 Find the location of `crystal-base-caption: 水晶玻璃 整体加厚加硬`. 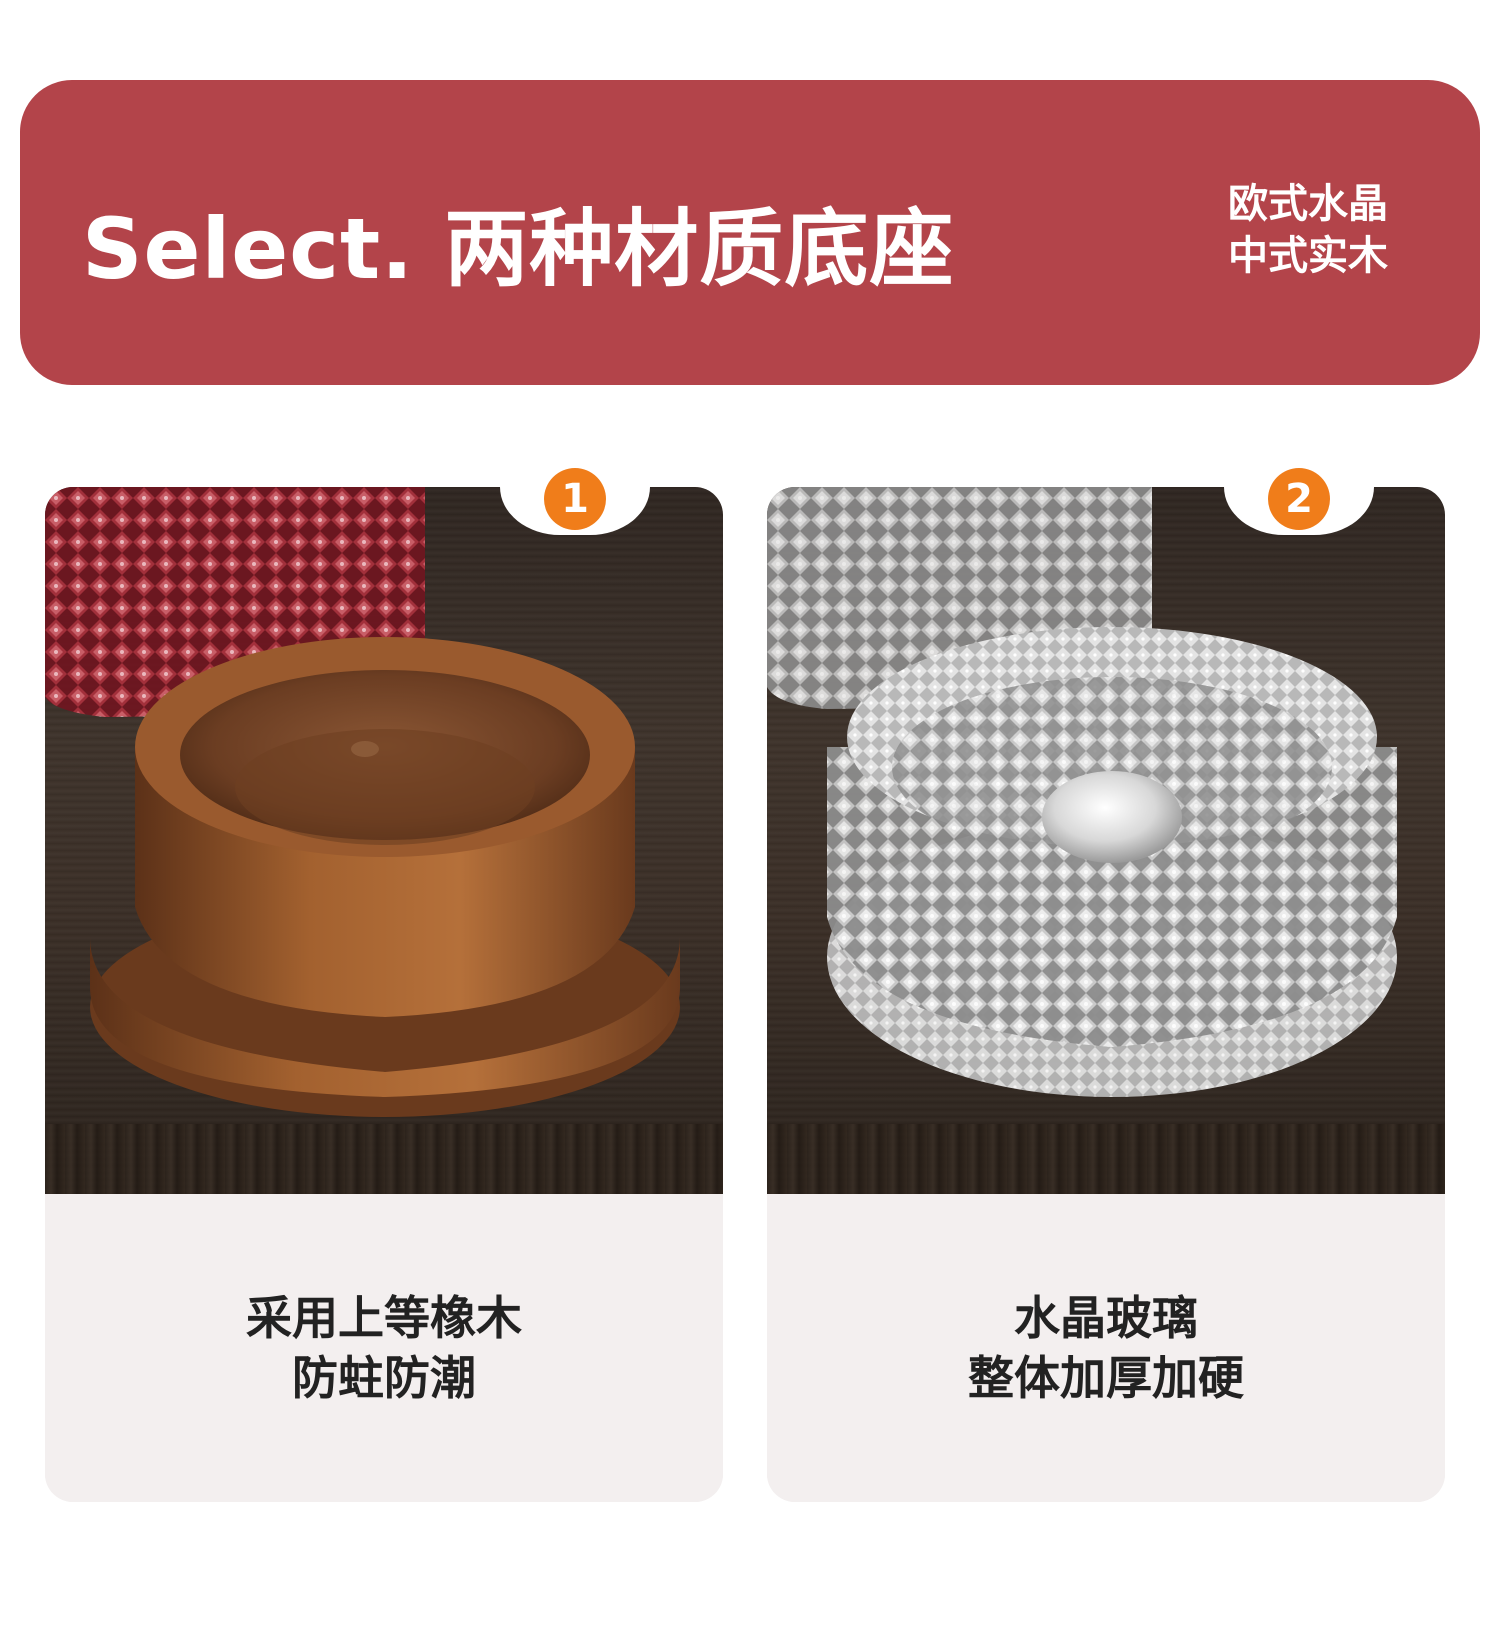

crystal-base-caption: 水晶玻璃 整体加厚加硬 is located at coordinates (1106, 1348).